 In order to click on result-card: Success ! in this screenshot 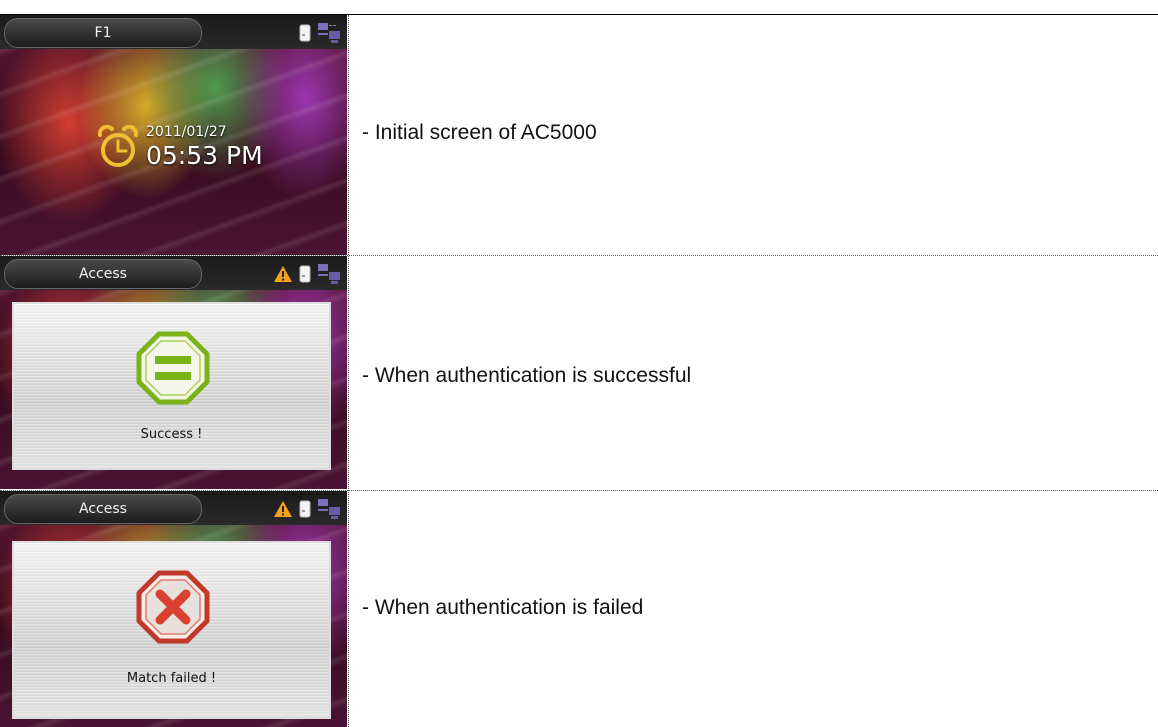, I will do `click(171, 386)`.